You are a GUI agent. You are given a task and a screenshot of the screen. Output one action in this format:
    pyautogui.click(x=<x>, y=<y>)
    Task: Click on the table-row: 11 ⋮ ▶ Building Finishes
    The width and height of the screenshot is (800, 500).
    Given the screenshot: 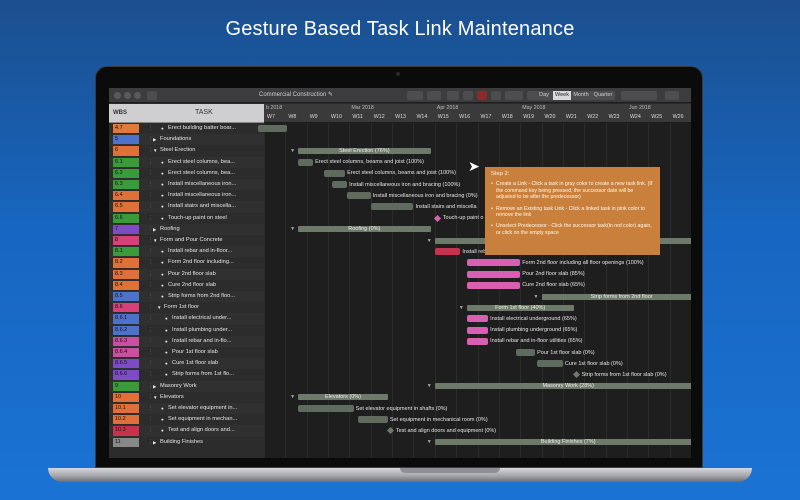 What is the action you would take?
    pyautogui.click(x=186, y=442)
    